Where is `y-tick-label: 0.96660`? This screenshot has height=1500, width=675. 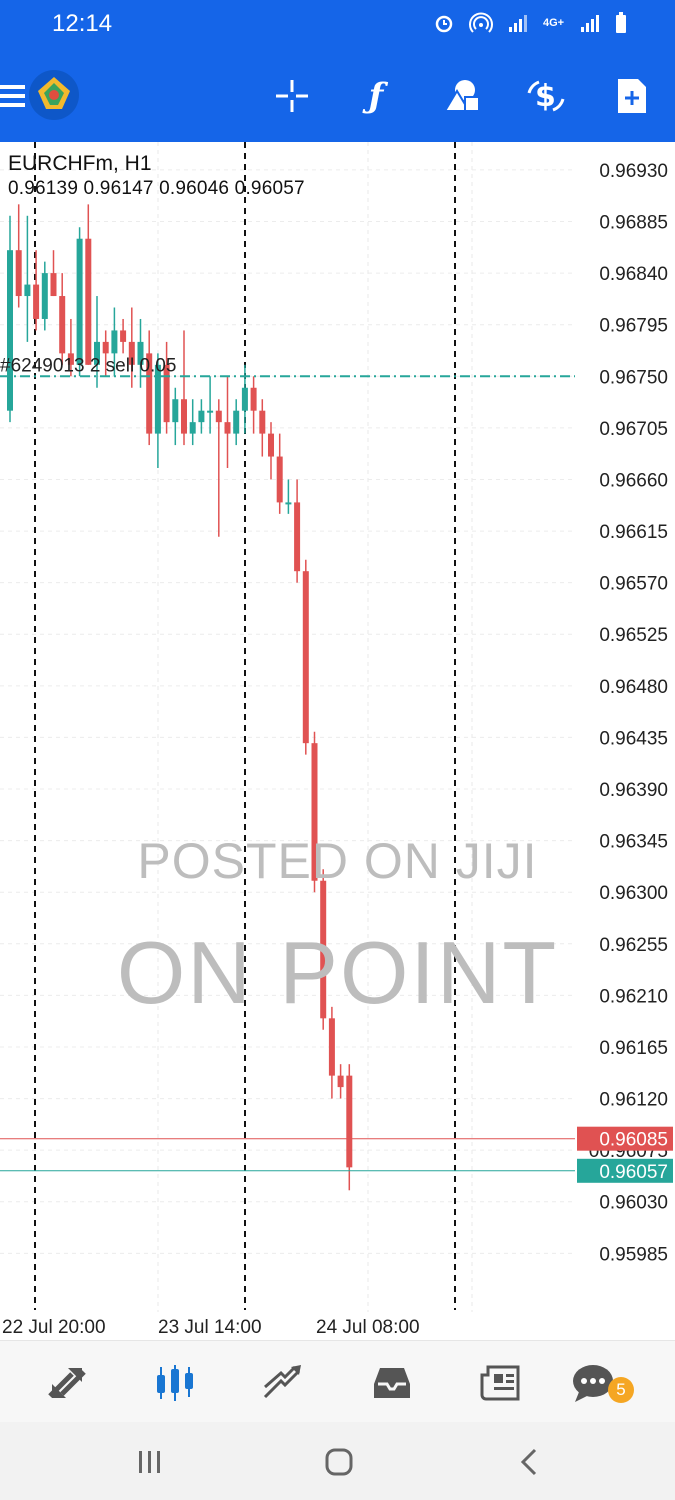 y-tick-label: 0.96660 is located at coordinates (633, 480).